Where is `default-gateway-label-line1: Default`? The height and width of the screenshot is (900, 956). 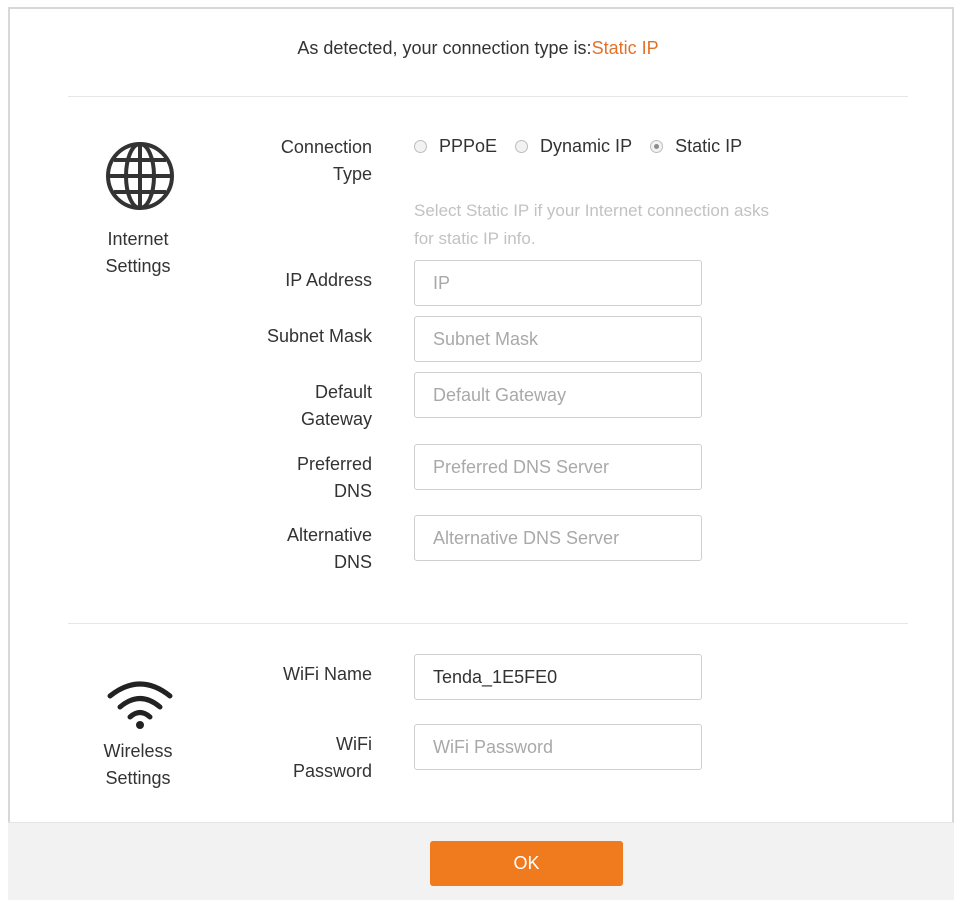 default-gateway-label-line1: Default is located at coordinates (343, 392).